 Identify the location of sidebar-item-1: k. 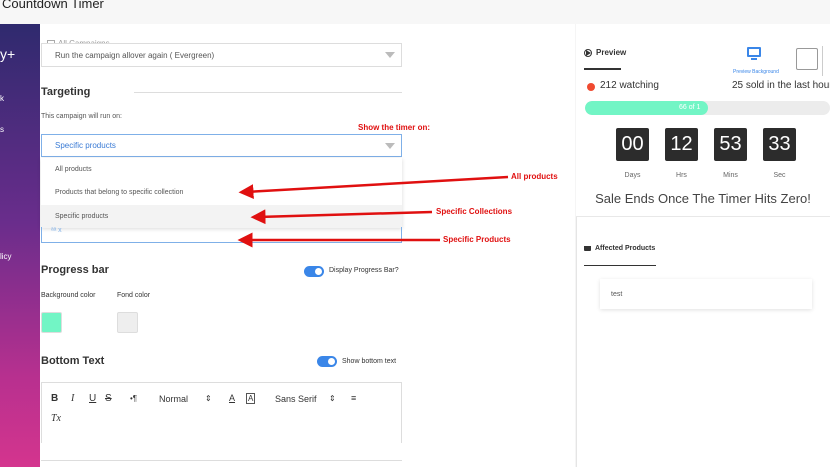
(2, 98).